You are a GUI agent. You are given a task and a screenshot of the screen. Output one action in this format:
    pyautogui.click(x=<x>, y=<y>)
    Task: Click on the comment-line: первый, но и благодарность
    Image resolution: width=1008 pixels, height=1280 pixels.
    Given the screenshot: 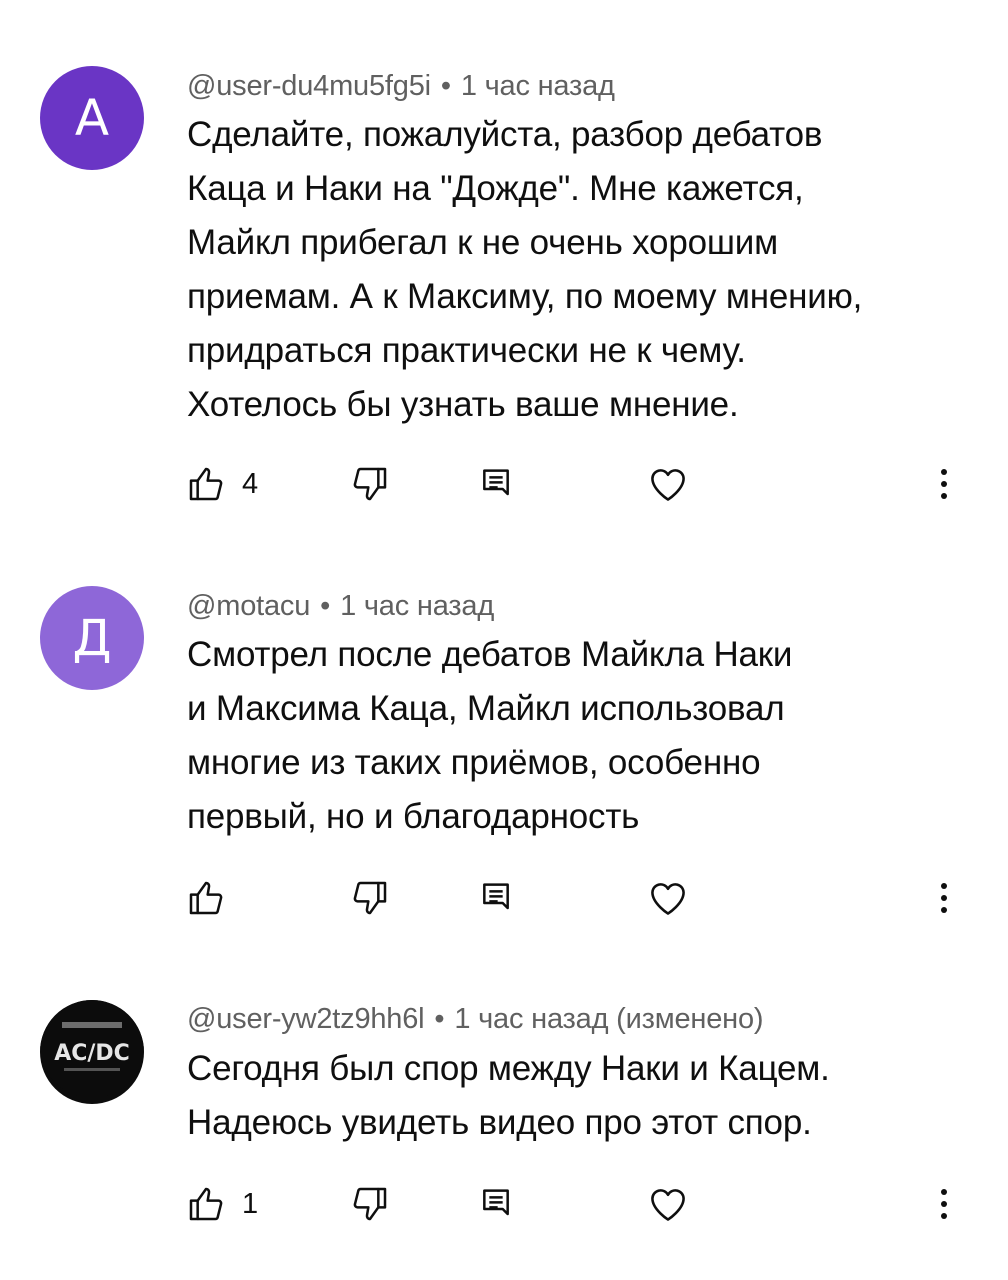 What is the action you would take?
    pyautogui.click(x=413, y=816)
    